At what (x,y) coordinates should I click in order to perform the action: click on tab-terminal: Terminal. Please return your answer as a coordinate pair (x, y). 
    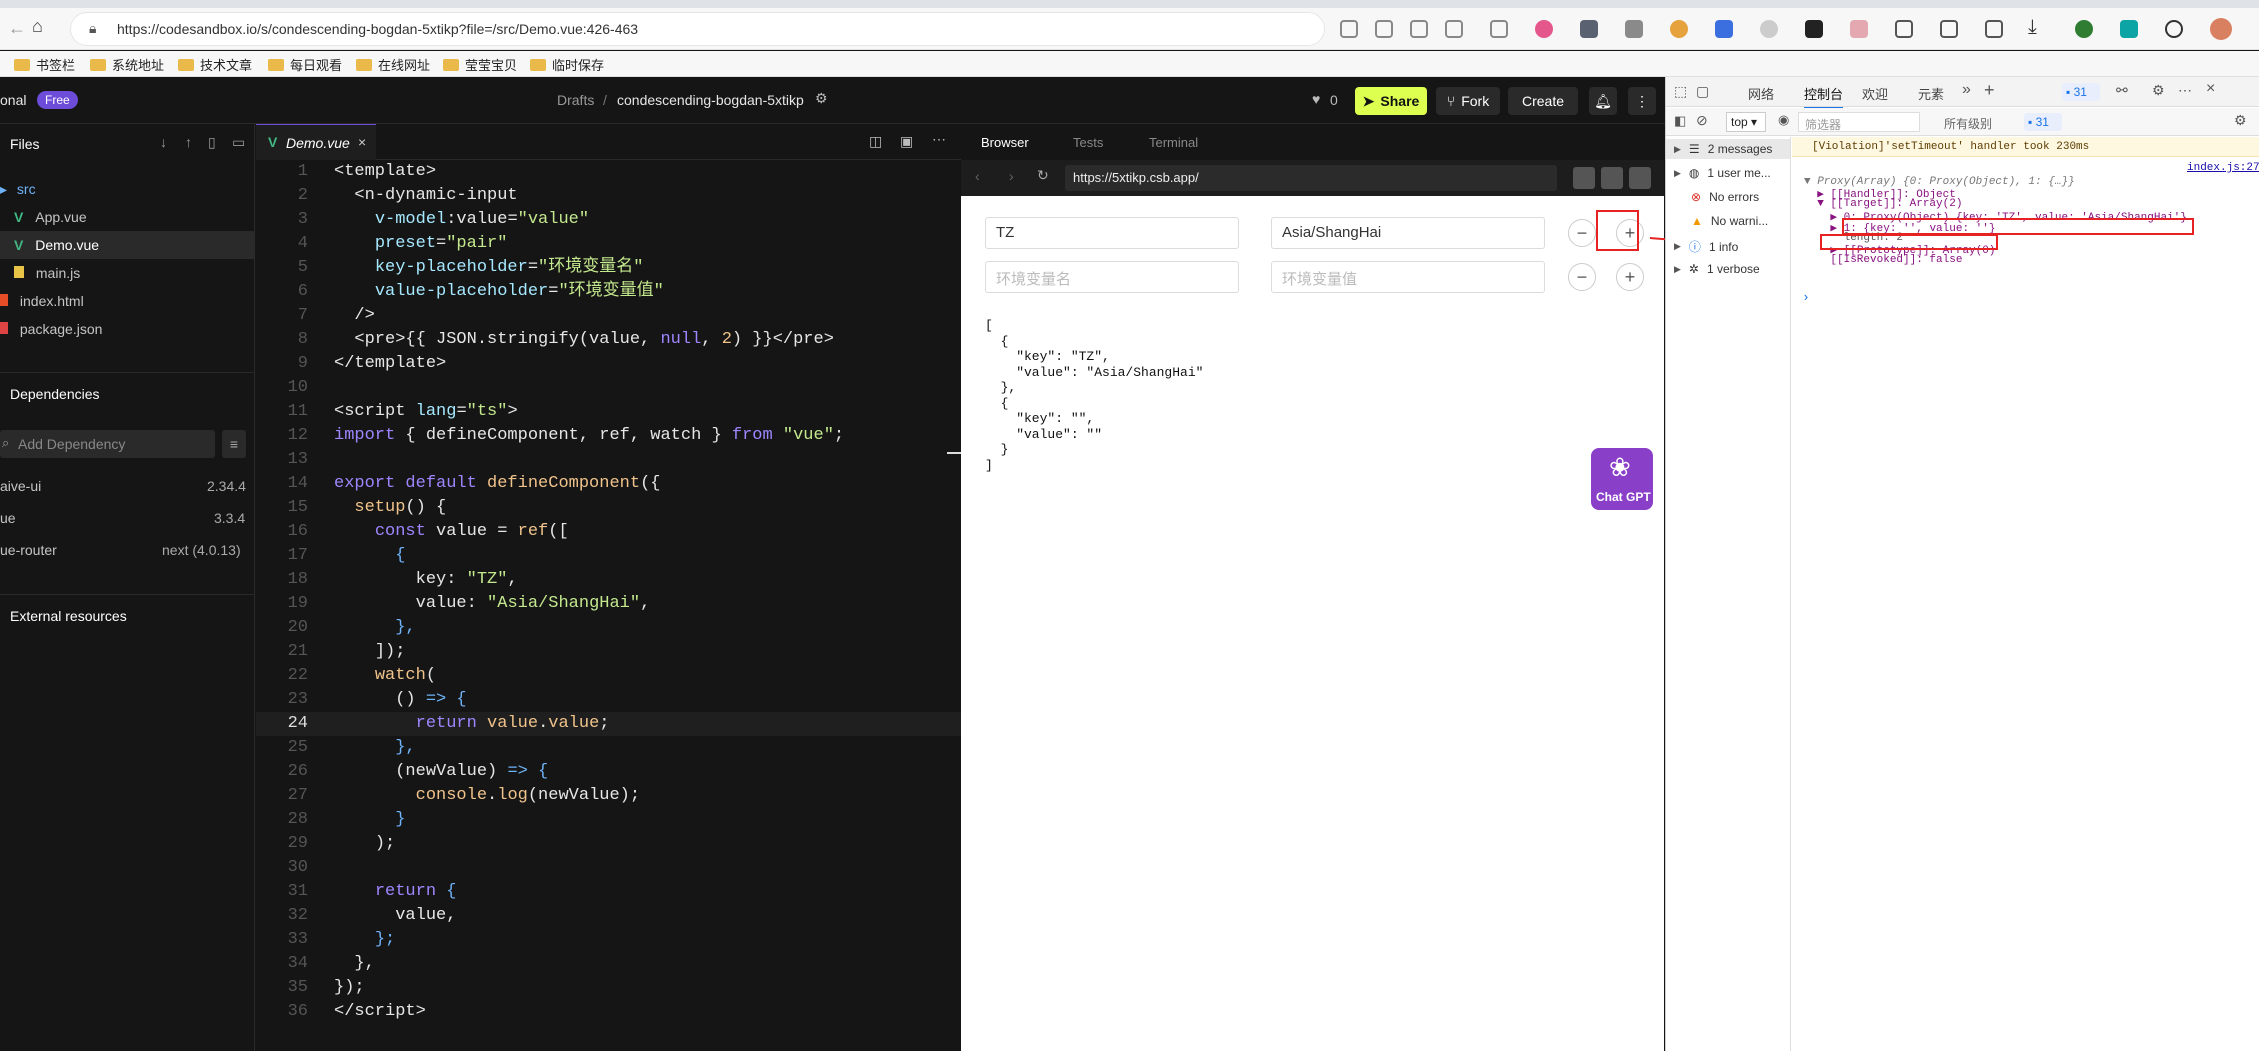
    Looking at the image, I should click on (1173, 142).